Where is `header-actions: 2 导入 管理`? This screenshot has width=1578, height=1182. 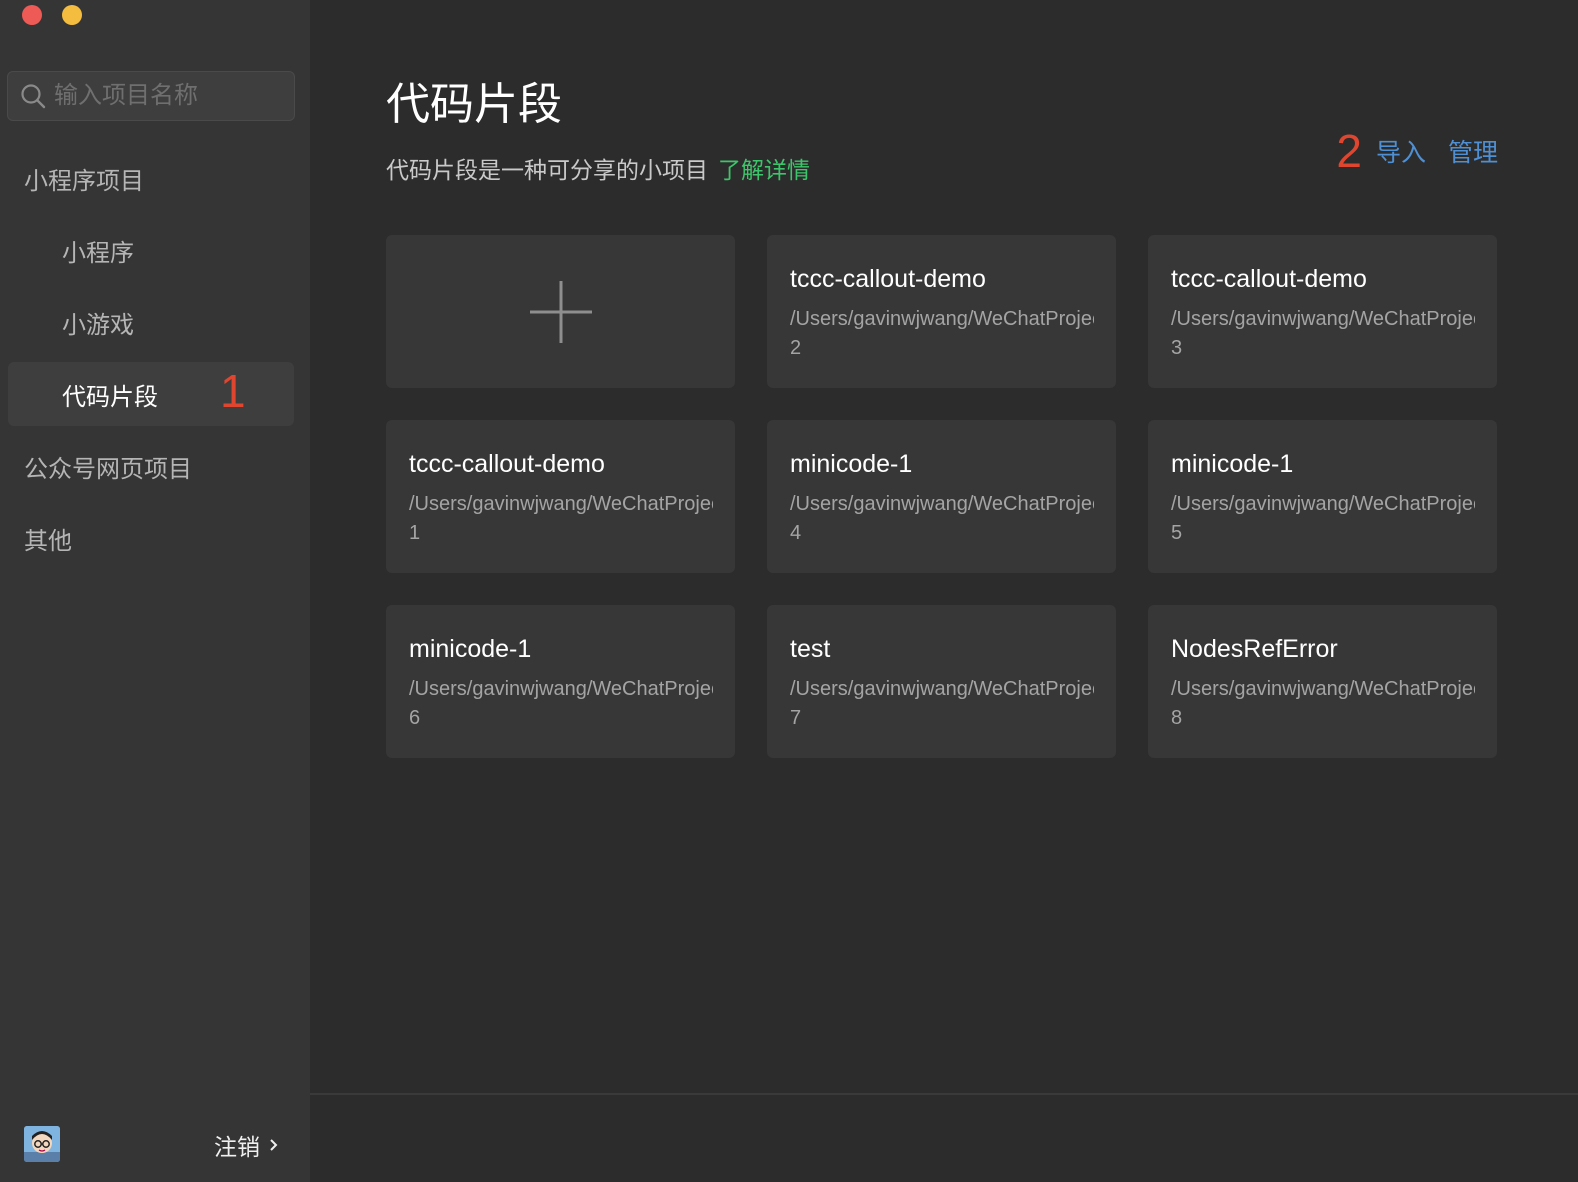
header-actions: 2 导入 管理 is located at coordinates (1417, 151).